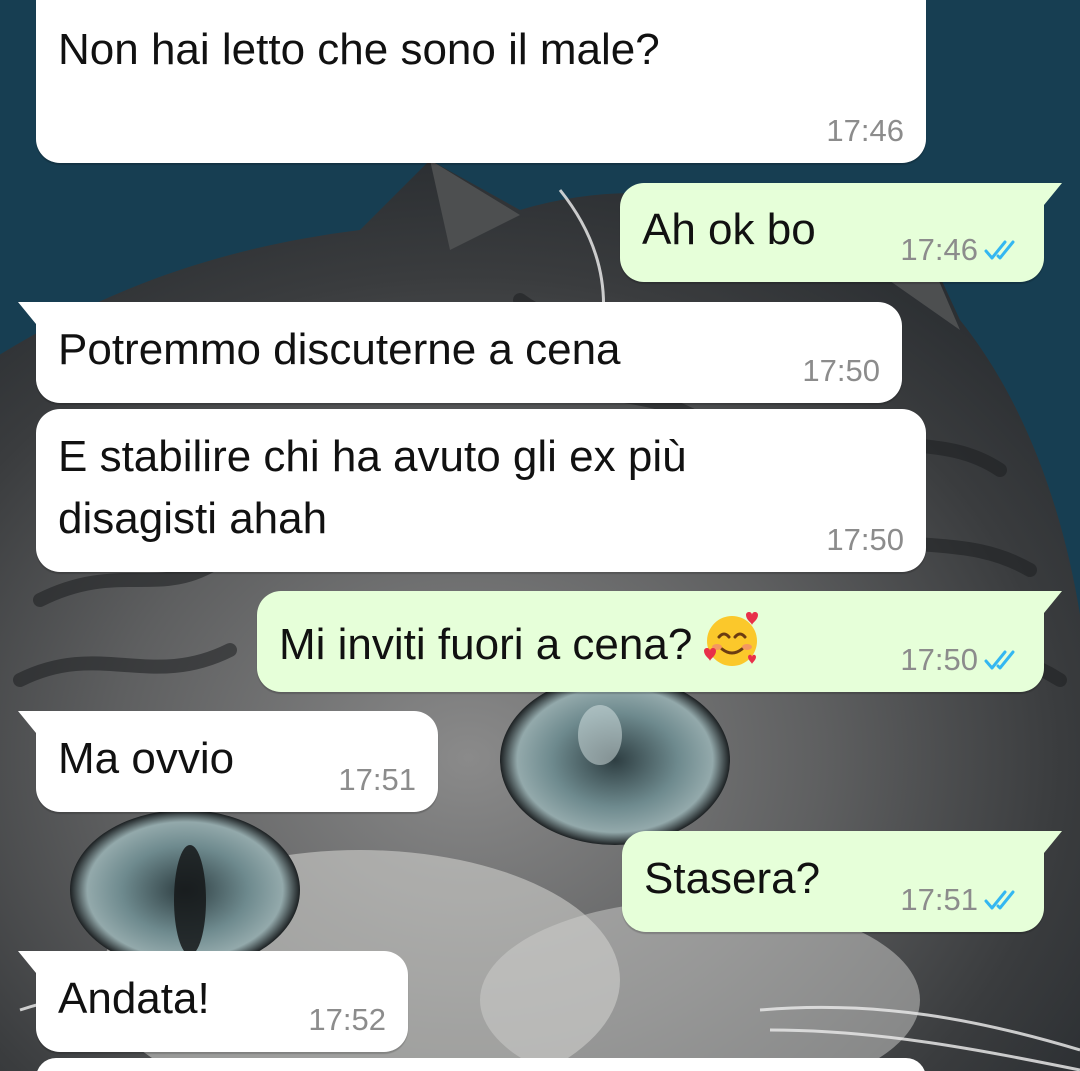 The image size is (1080, 1071). I want to click on outgoing-message-bubble: Ah ok bo 17:46, so click(841, 232).